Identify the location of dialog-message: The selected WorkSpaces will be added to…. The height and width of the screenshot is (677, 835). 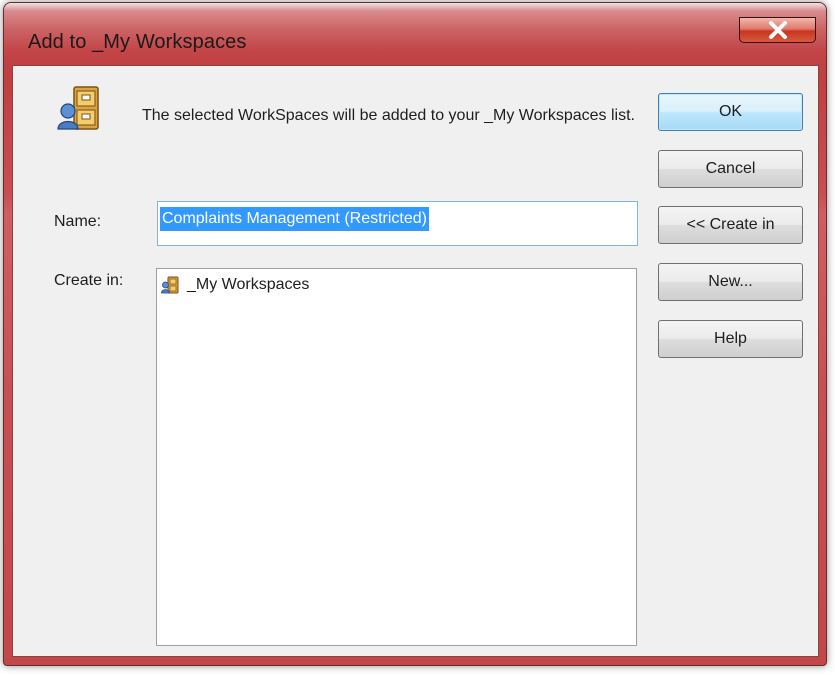
(388, 115).